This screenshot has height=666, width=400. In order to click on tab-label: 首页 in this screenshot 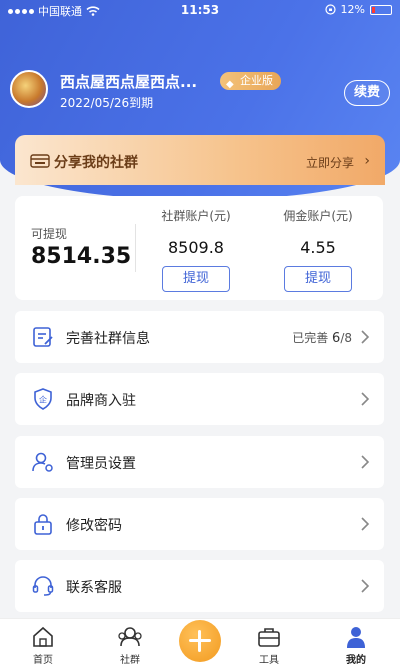, I will do `click(43, 660)`.